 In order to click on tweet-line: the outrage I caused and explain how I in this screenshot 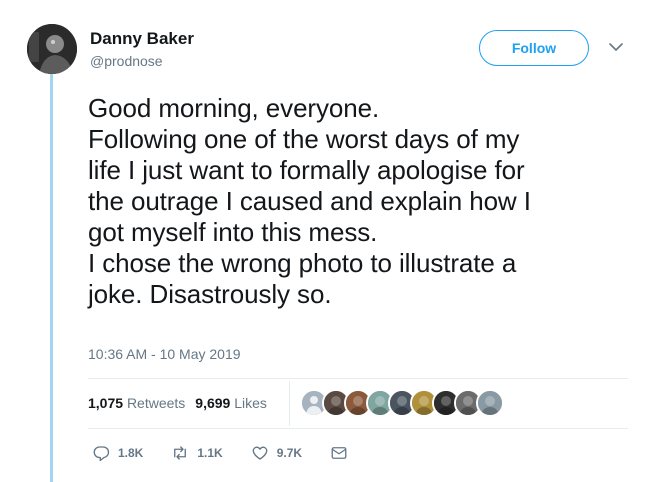, I will do `click(309, 201)`.